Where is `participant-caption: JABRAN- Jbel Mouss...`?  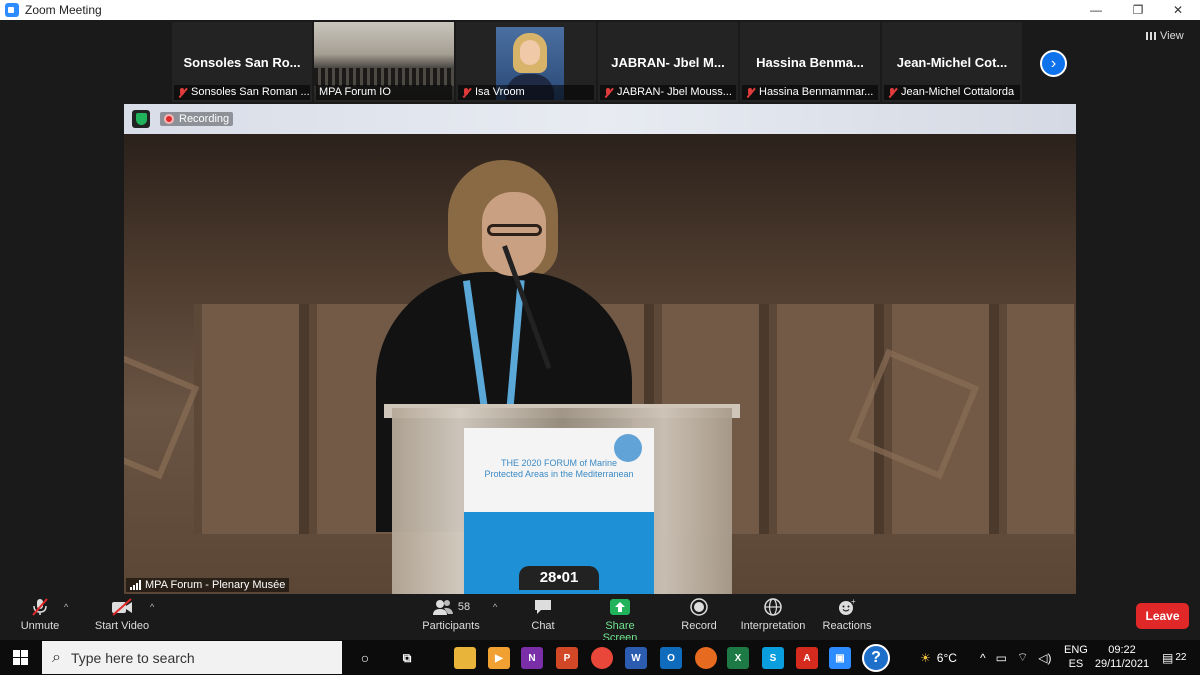
participant-caption: JABRAN- Jbel Mouss... is located at coordinates (668, 92).